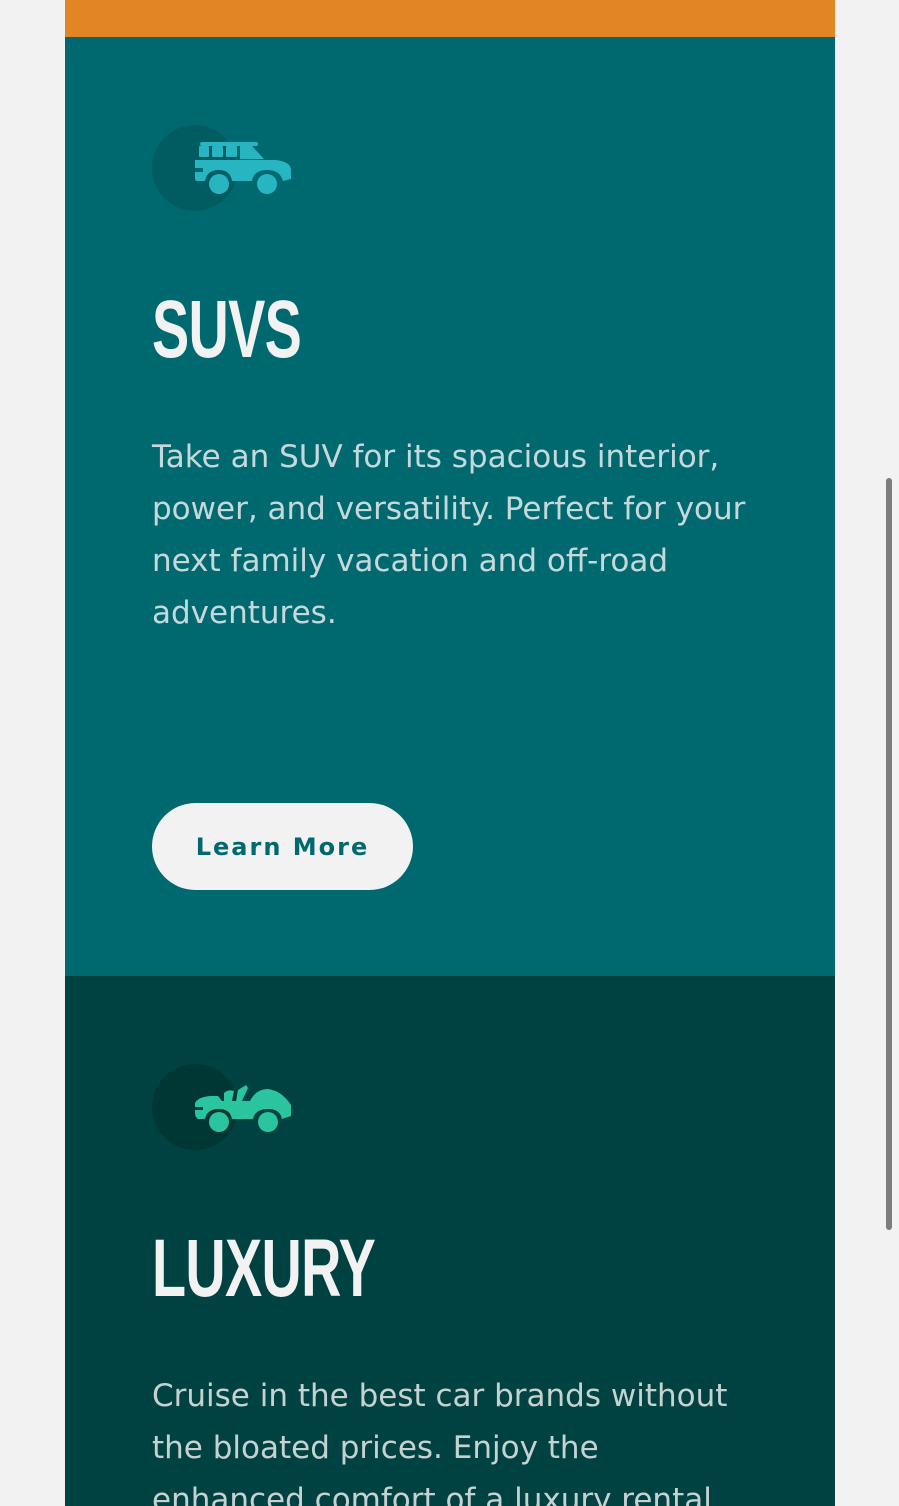 The width and height of the screenshot is (899, 1506). I want to click on card-sedans, so click(450, 18).